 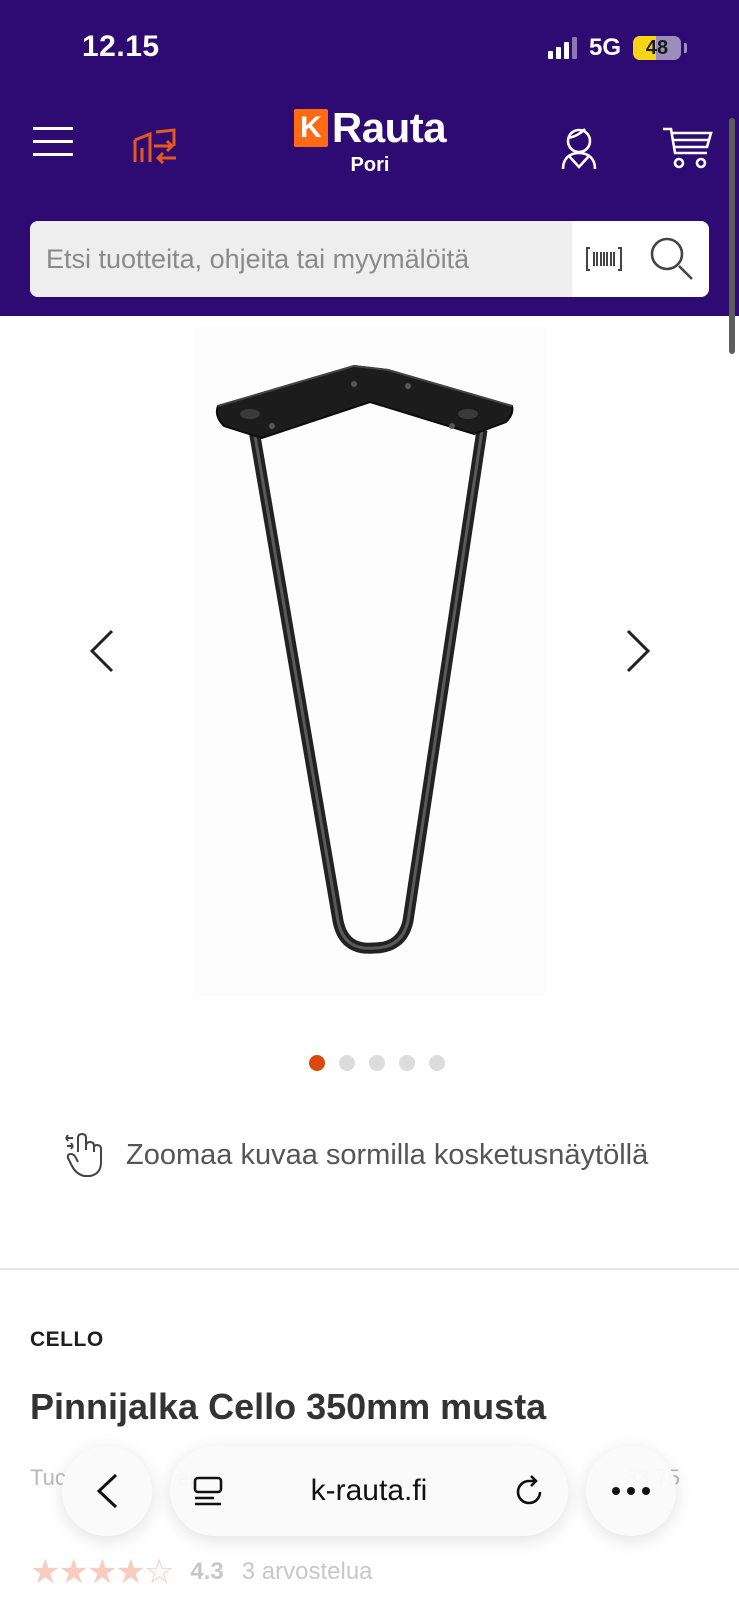 I want to click on gallery-prev-button, so click(x=102, y=651).